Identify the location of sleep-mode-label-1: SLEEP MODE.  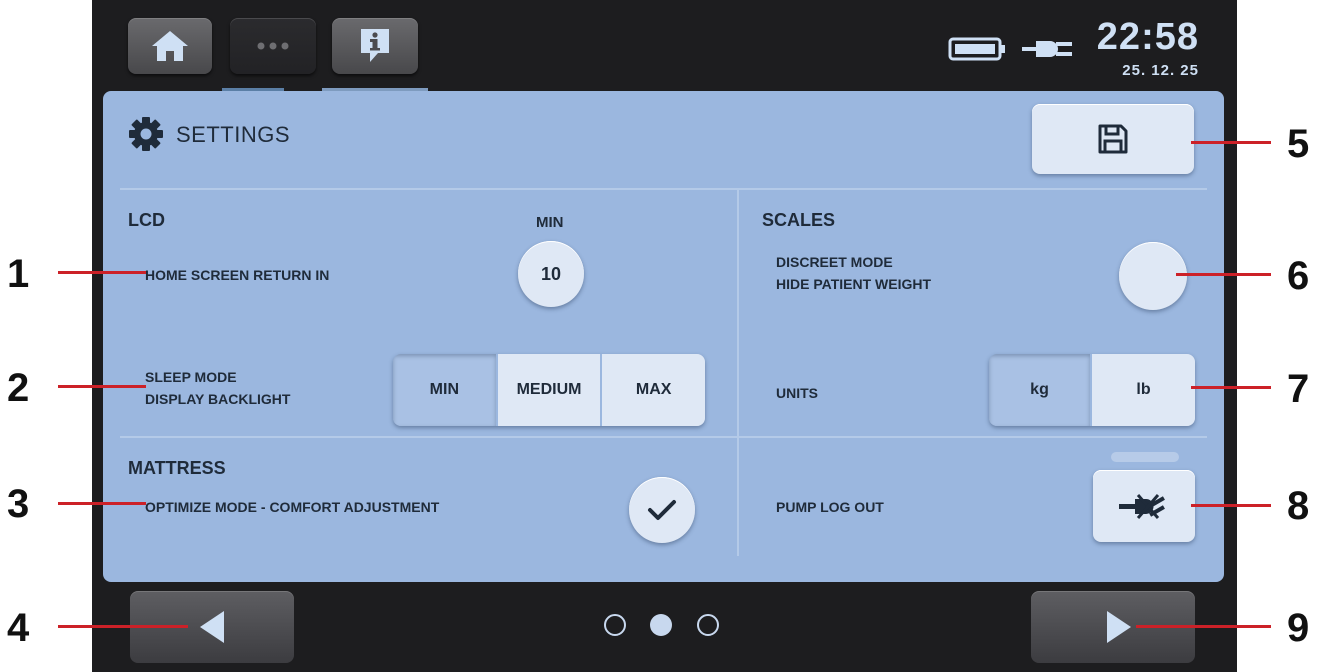
(191, 377).